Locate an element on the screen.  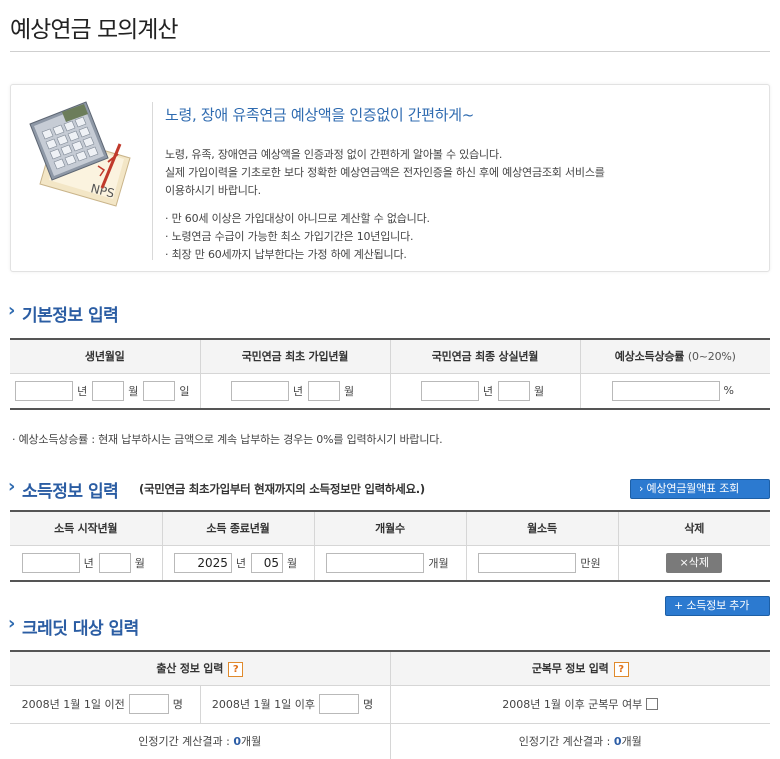
last-loss-month-input is located at coordinates (514, 390).